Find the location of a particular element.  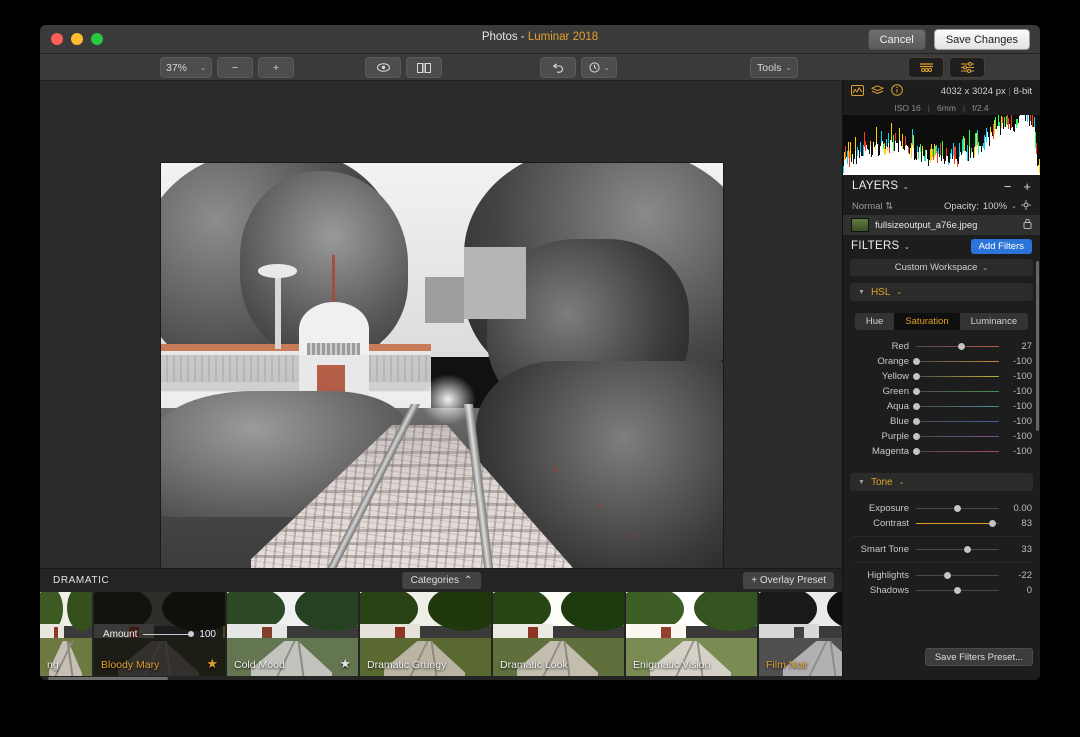

categories-button: Categories ⌃ is located at coordinates (441, 580).